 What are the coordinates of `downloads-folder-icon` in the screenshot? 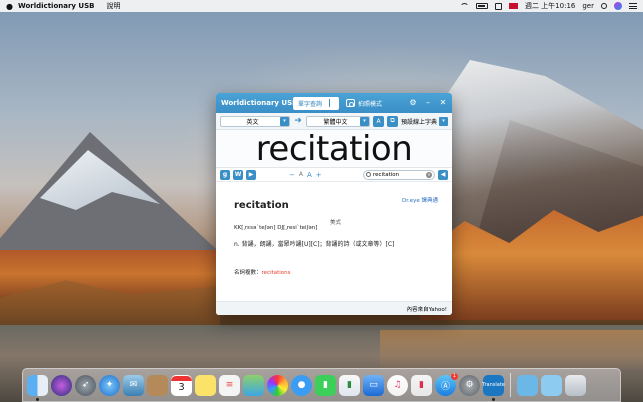 It's located at (551, 385).